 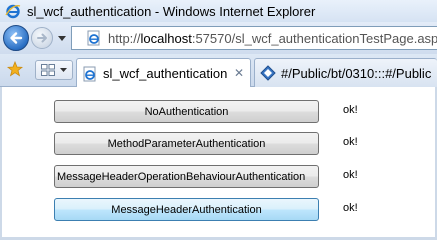 I want to click on tab-label: #/Public/bt/0310:::#/Public, so click(x=356, y=73).